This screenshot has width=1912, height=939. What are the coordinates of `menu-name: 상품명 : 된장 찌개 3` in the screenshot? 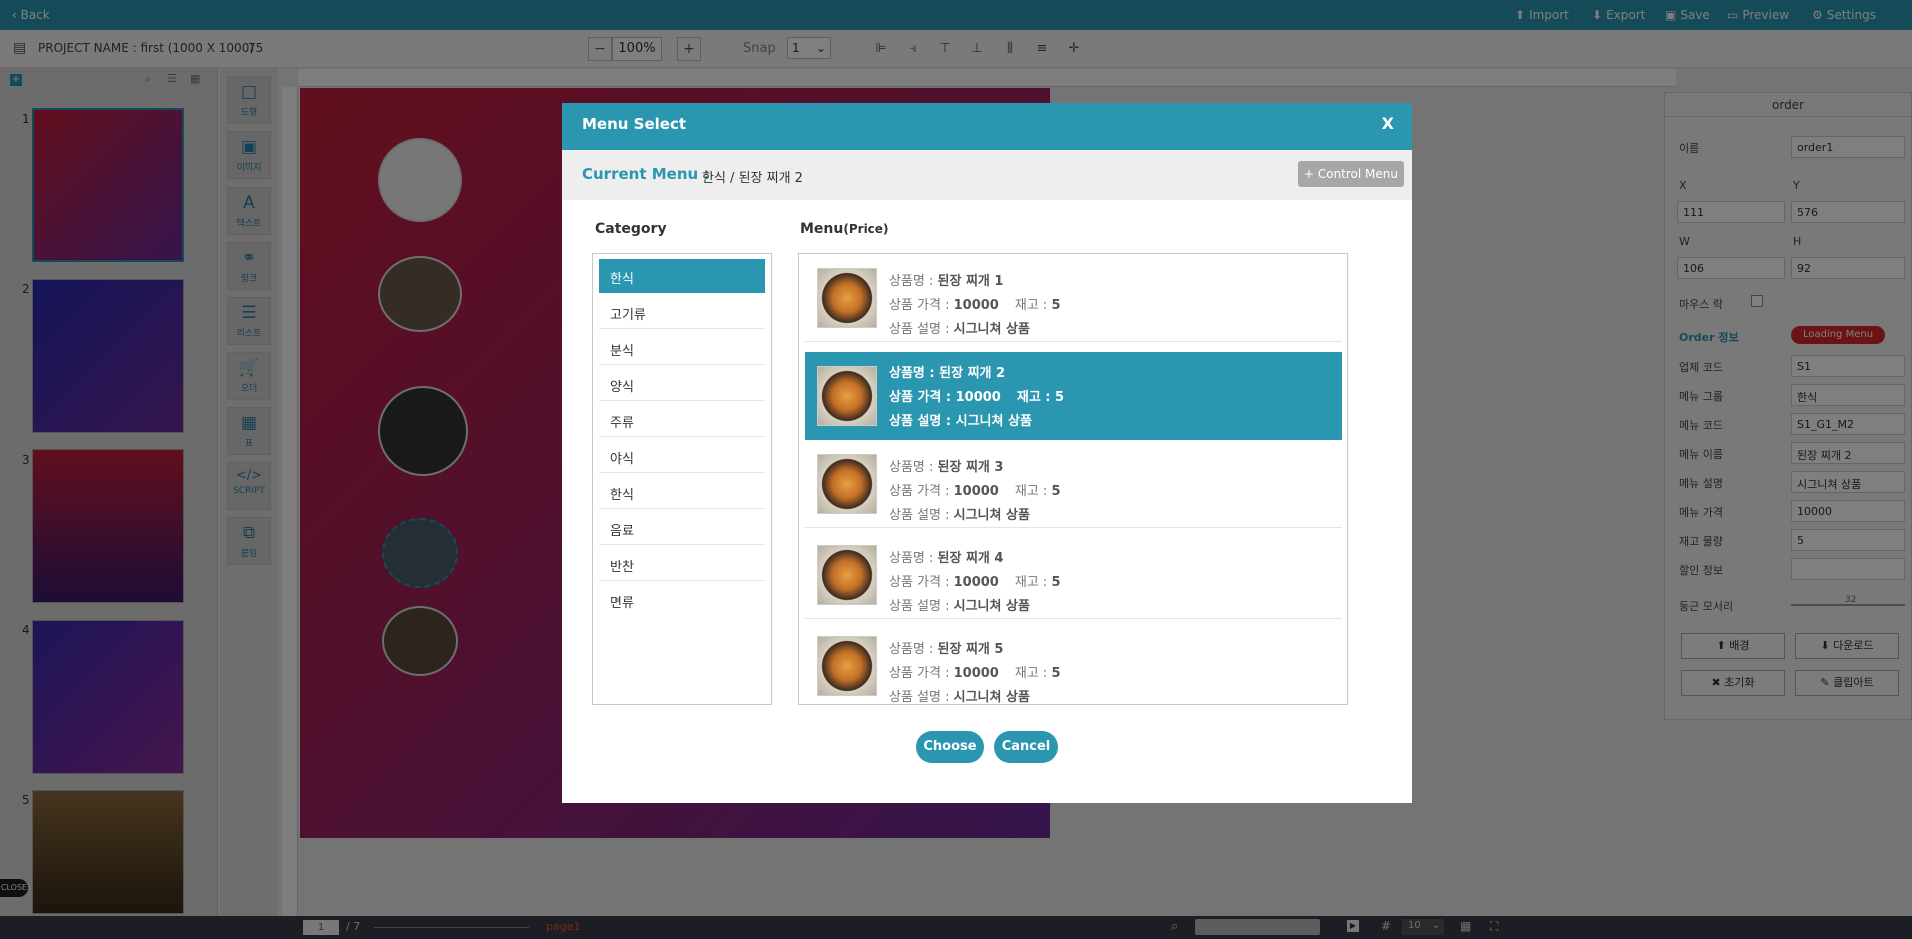 It's located at (946, 465).